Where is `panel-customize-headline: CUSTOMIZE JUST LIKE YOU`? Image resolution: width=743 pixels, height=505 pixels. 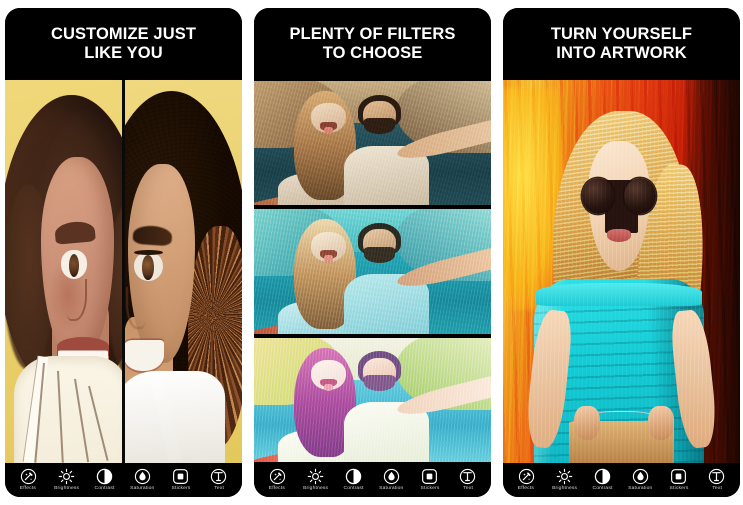 panel-customize-headline: CUSTOMIZE JUST LIKE YOU is located at coordinates (123, 44).